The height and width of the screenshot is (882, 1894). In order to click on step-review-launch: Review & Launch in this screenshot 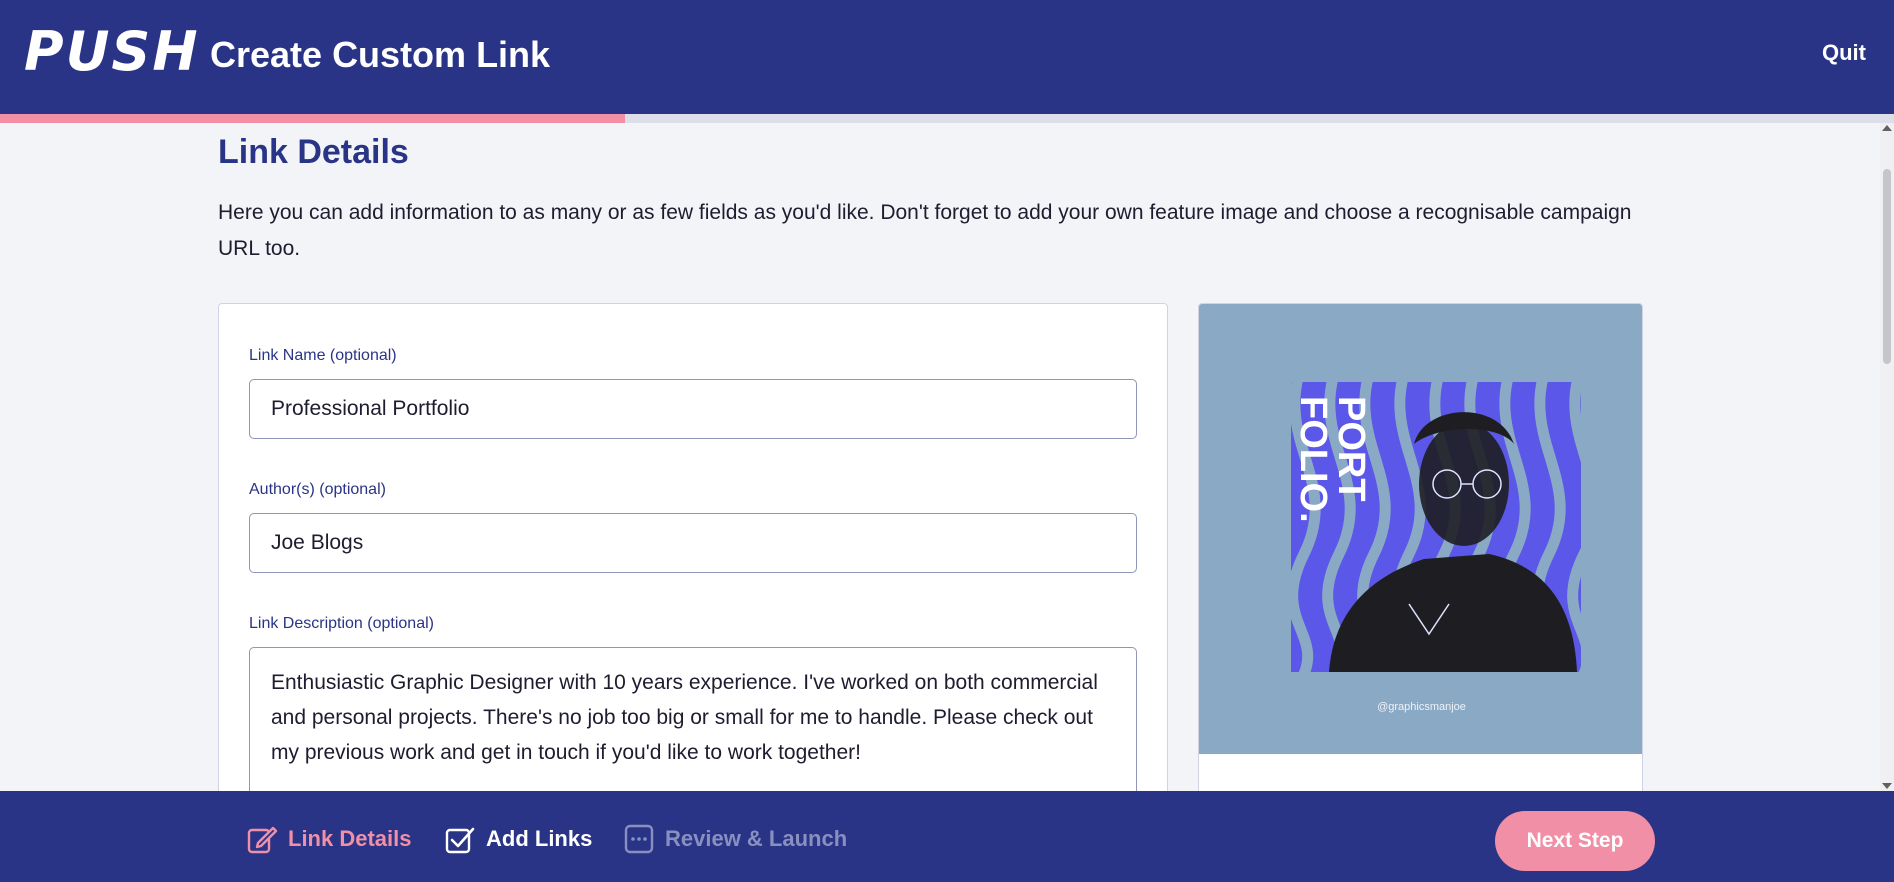, I will do `click(735, 839)`.